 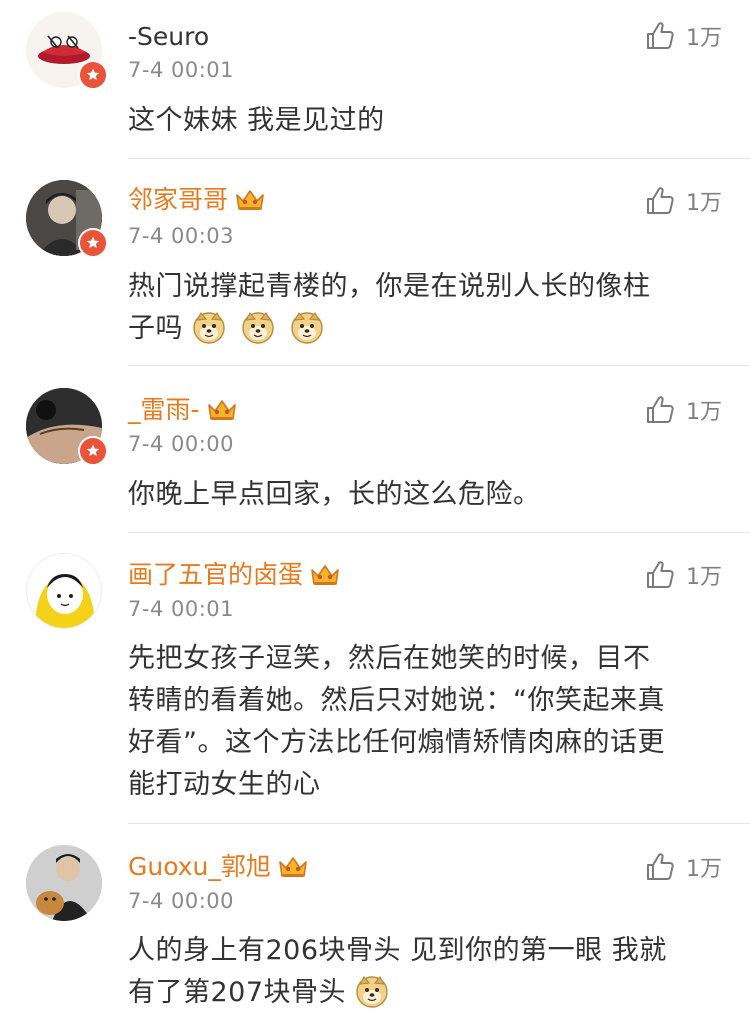 What do you see at coordinates (181, 236) in the screenshot?
I see `timestamp: 7-4 00:03` at bounding box center [181, 236].